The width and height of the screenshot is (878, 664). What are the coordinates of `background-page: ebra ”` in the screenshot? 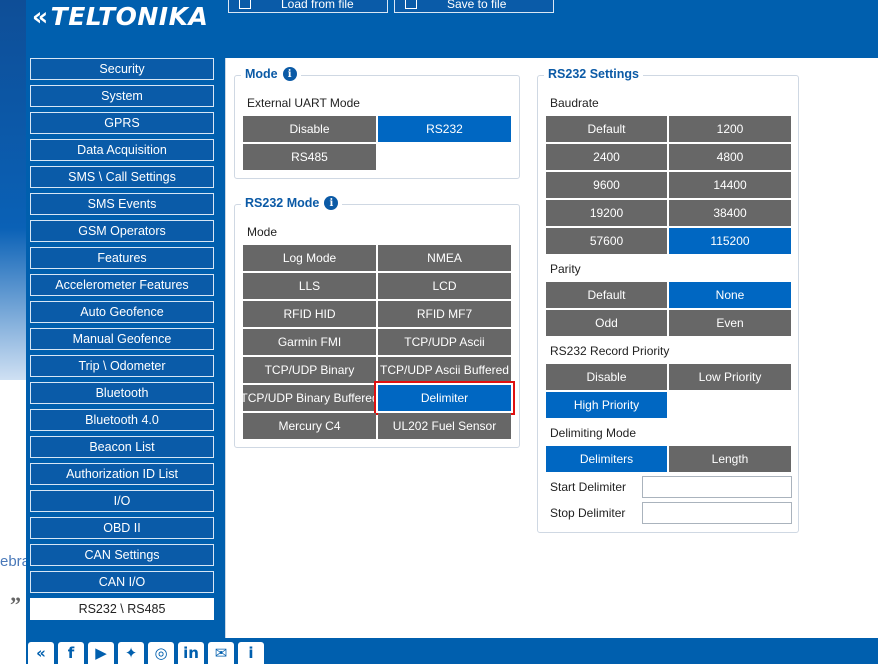 It's located at (15, 332).